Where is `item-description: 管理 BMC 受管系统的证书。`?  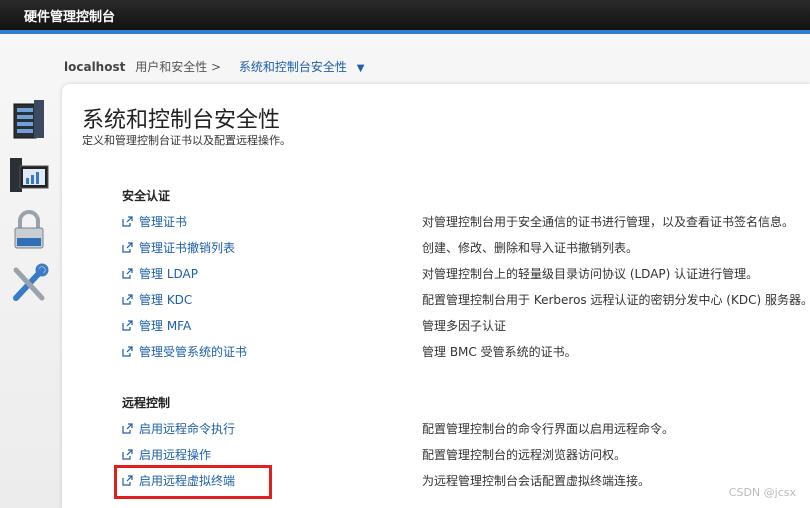 item-description: 管理 BMC 受管系统的证书。 is located at coordinates (499, 352).